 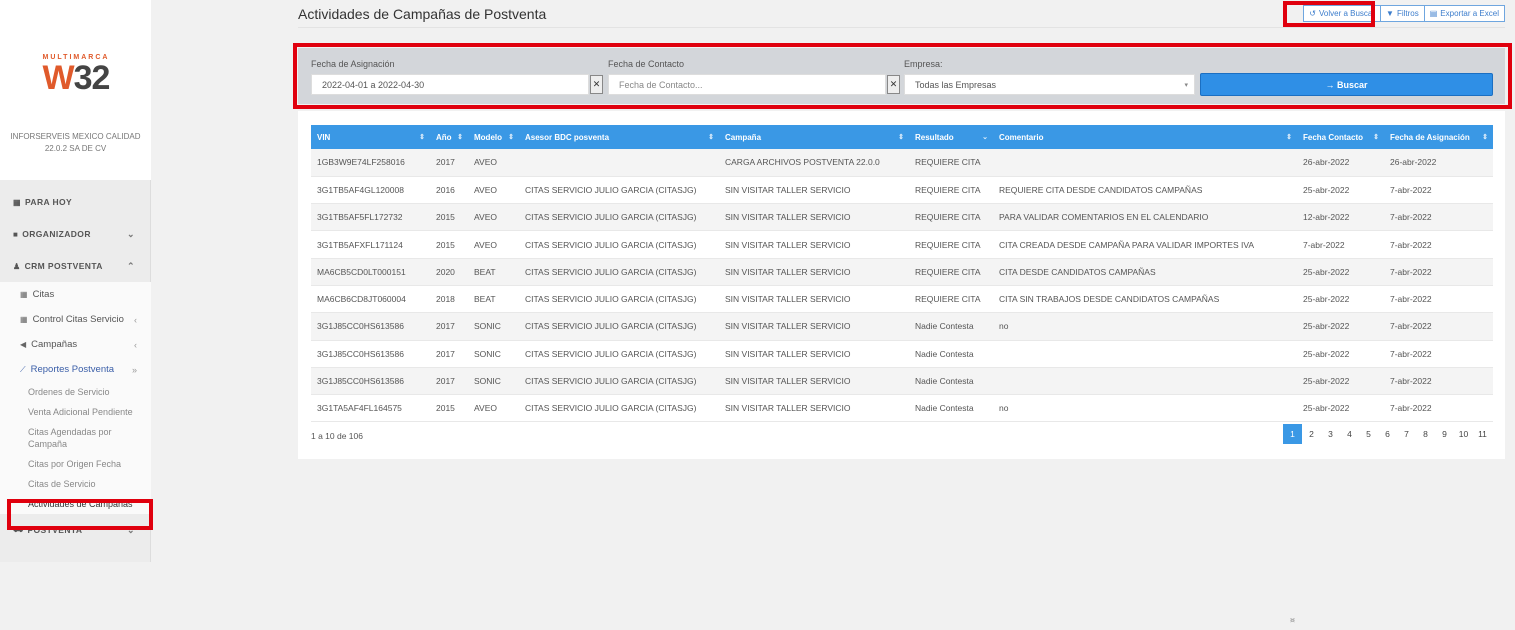 What do you see at coordinates (1311, 434) in the screenshot?
I see `page-button: 2` at bounding box center [1311, 434].